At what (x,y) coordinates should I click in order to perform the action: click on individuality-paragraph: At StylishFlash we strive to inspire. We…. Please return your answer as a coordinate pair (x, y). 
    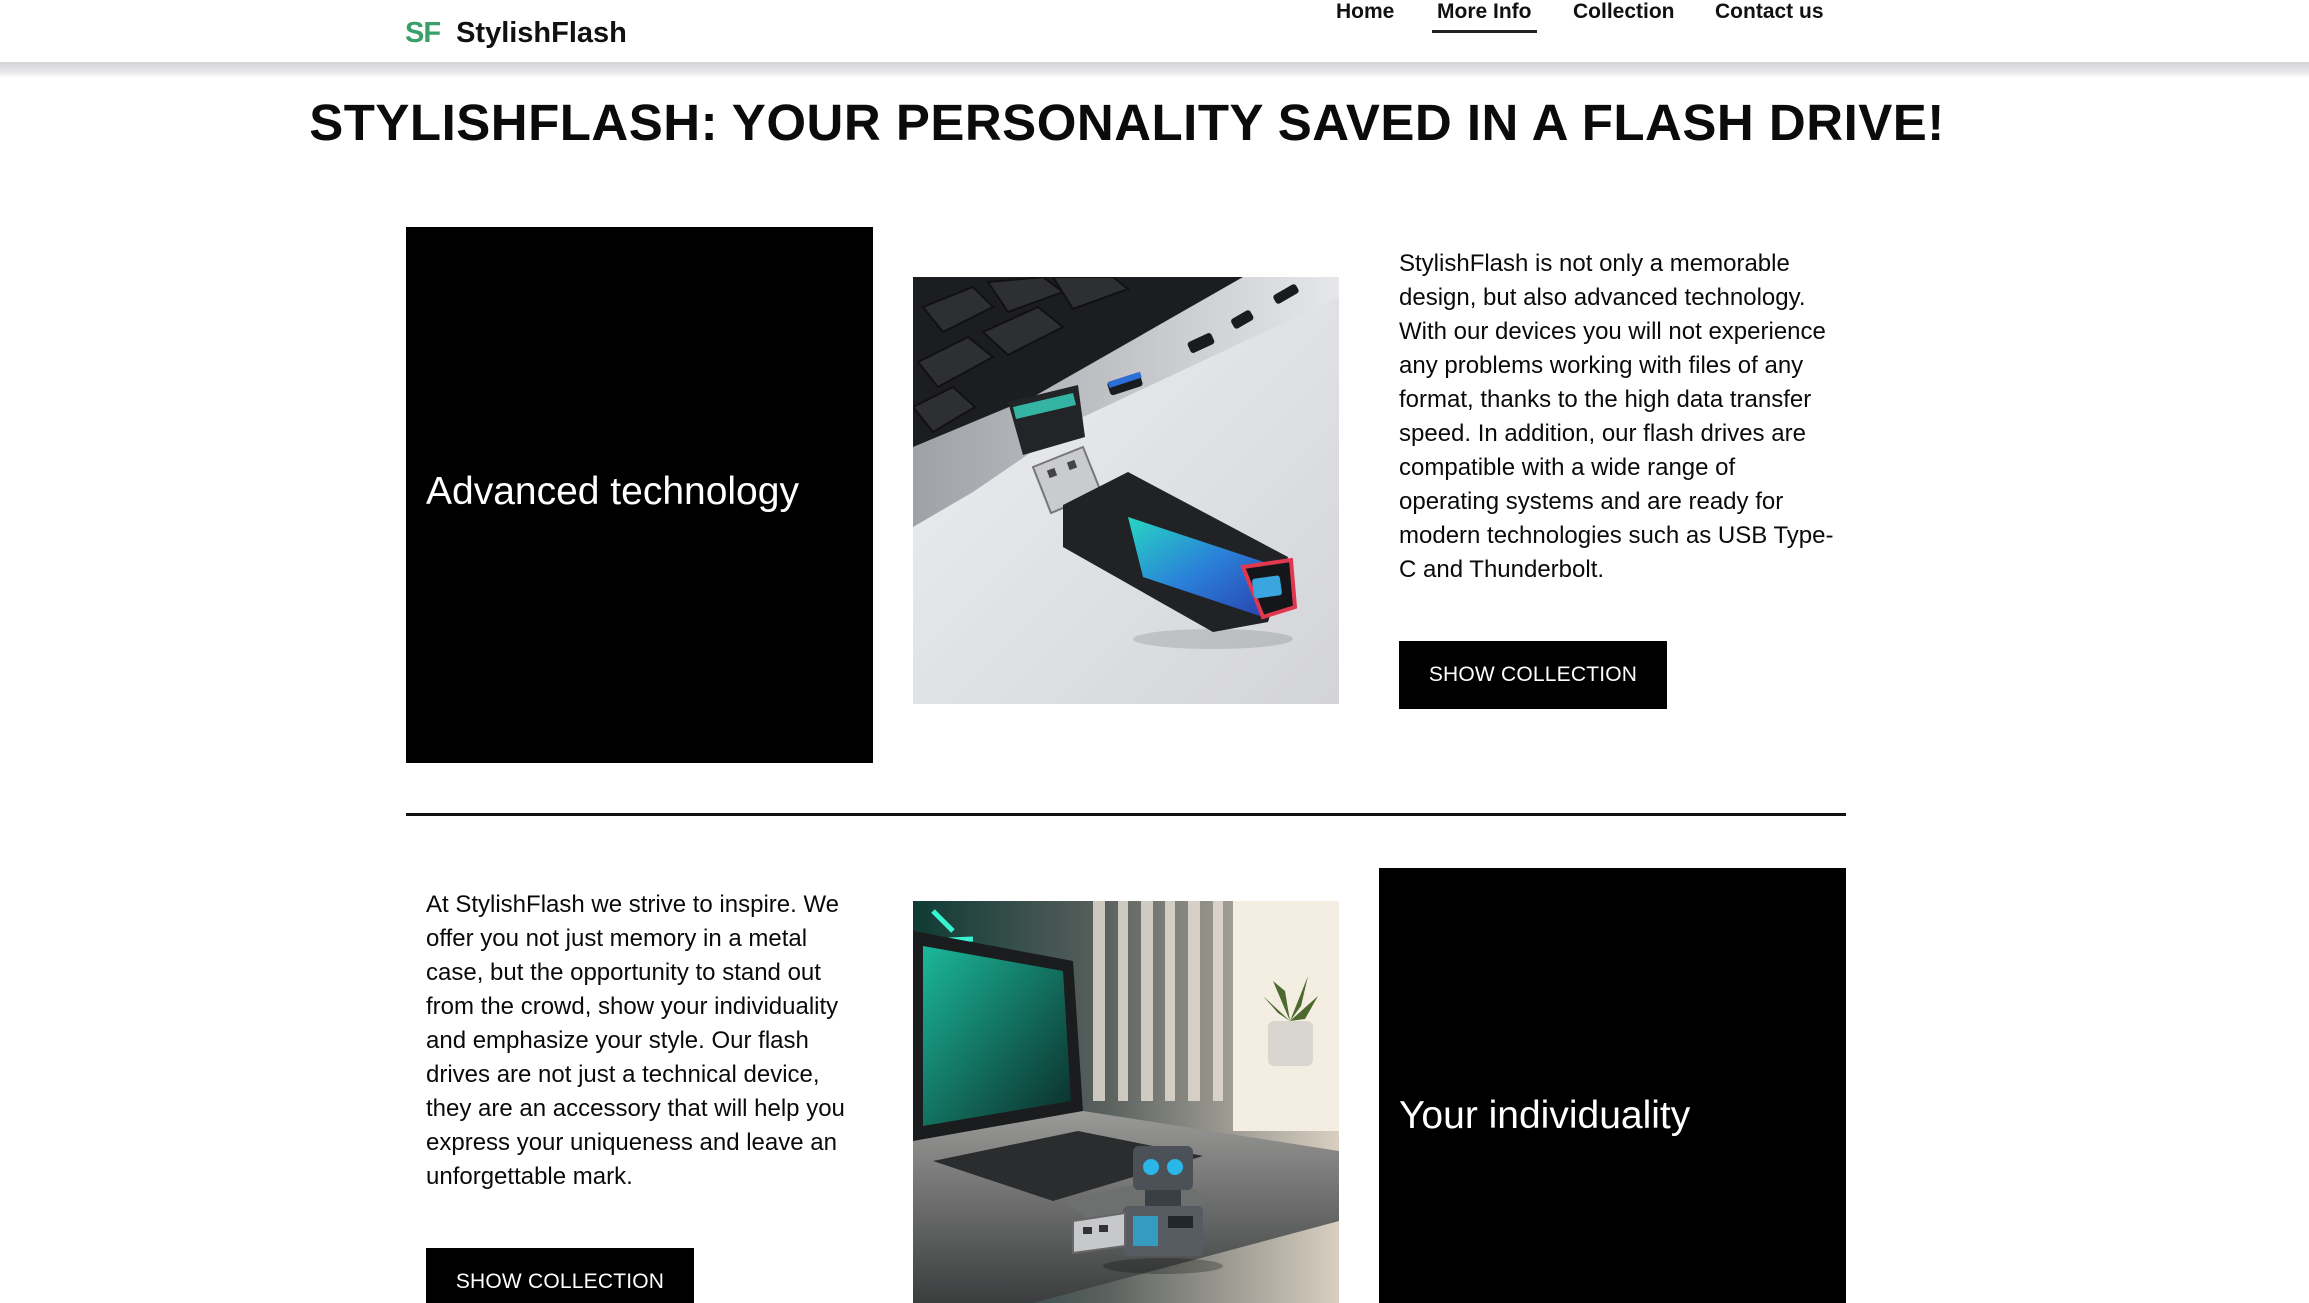
    Looking at the image, I should click on (635, 1040).